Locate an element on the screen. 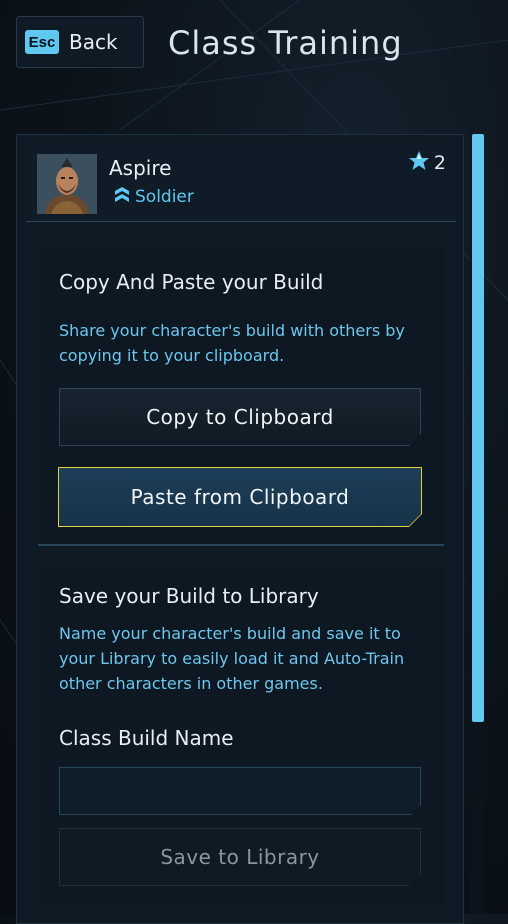  class-label: Soldier is located at coordinates (164, 197).